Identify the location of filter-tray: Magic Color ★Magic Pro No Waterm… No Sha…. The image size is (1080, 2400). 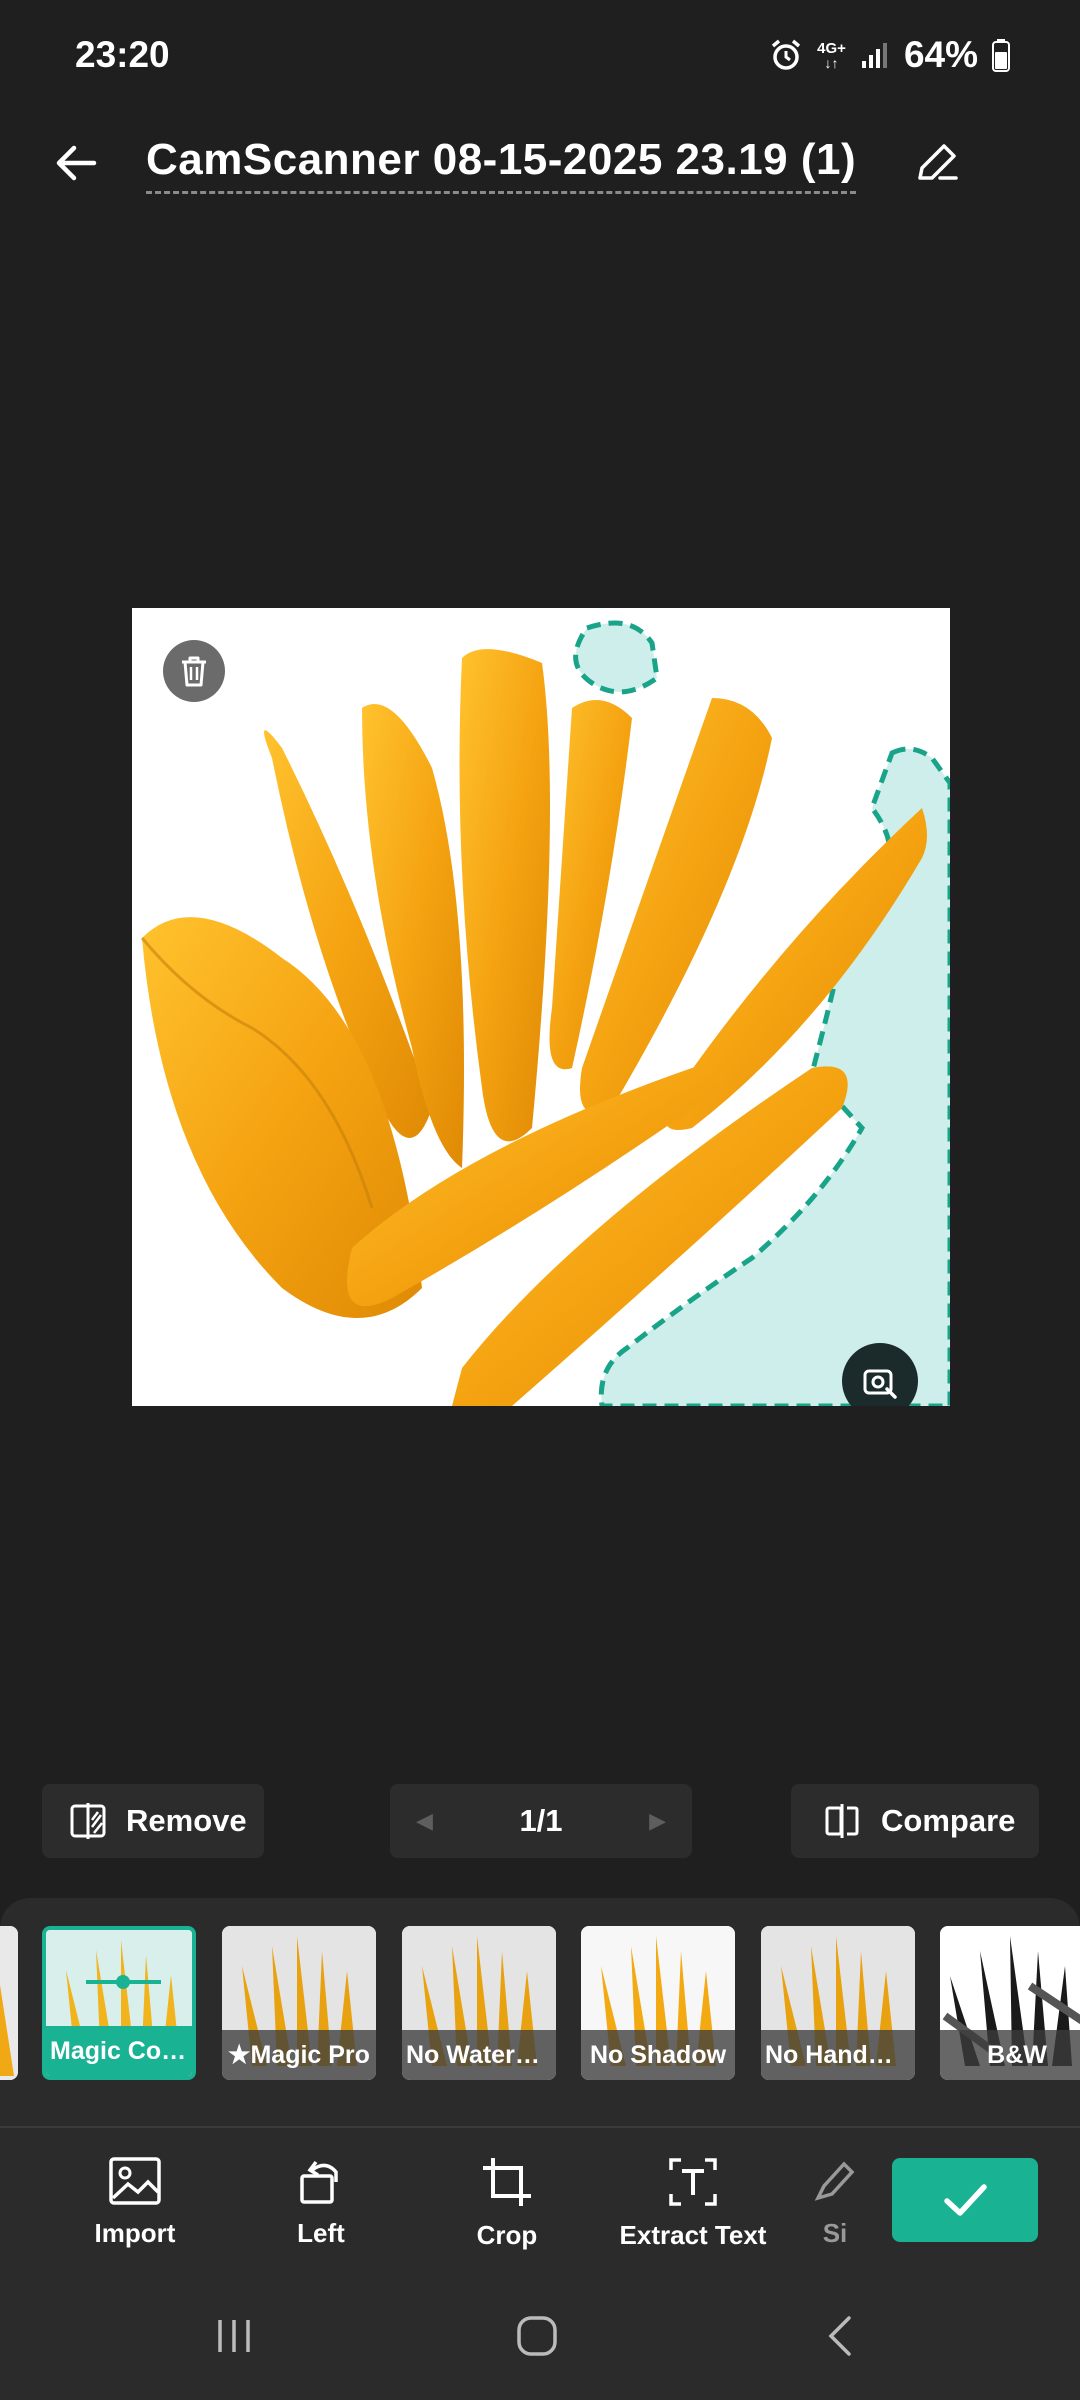
(540, 2012).